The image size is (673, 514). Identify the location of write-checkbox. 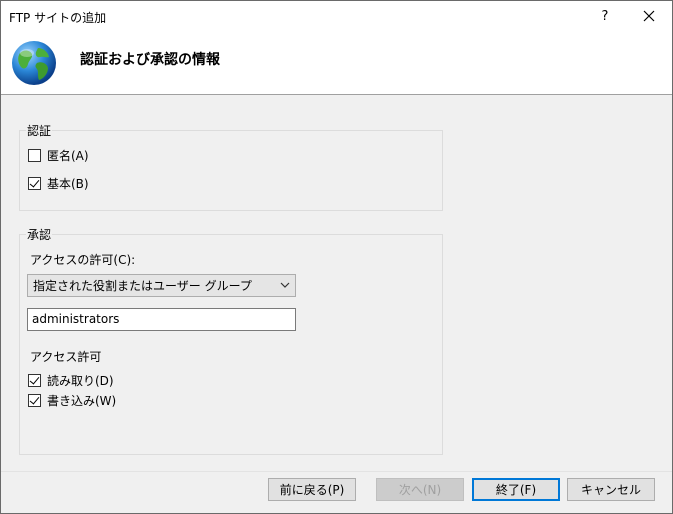
(34, 400).